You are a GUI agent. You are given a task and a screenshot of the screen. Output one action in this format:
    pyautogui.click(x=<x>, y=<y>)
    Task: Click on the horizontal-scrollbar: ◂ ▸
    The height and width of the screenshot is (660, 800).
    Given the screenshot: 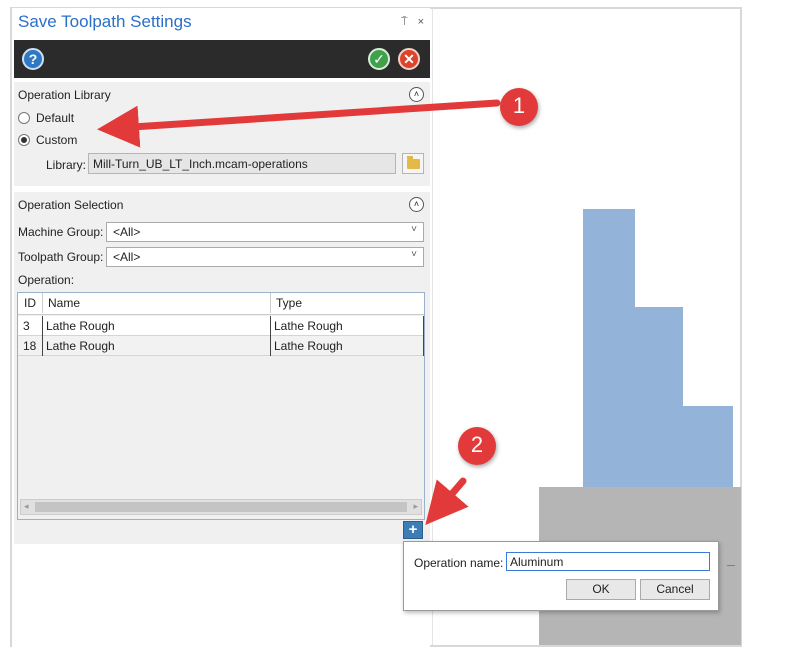 What is the action you would take?
    pyautogui.click(x=221, y=507)
    